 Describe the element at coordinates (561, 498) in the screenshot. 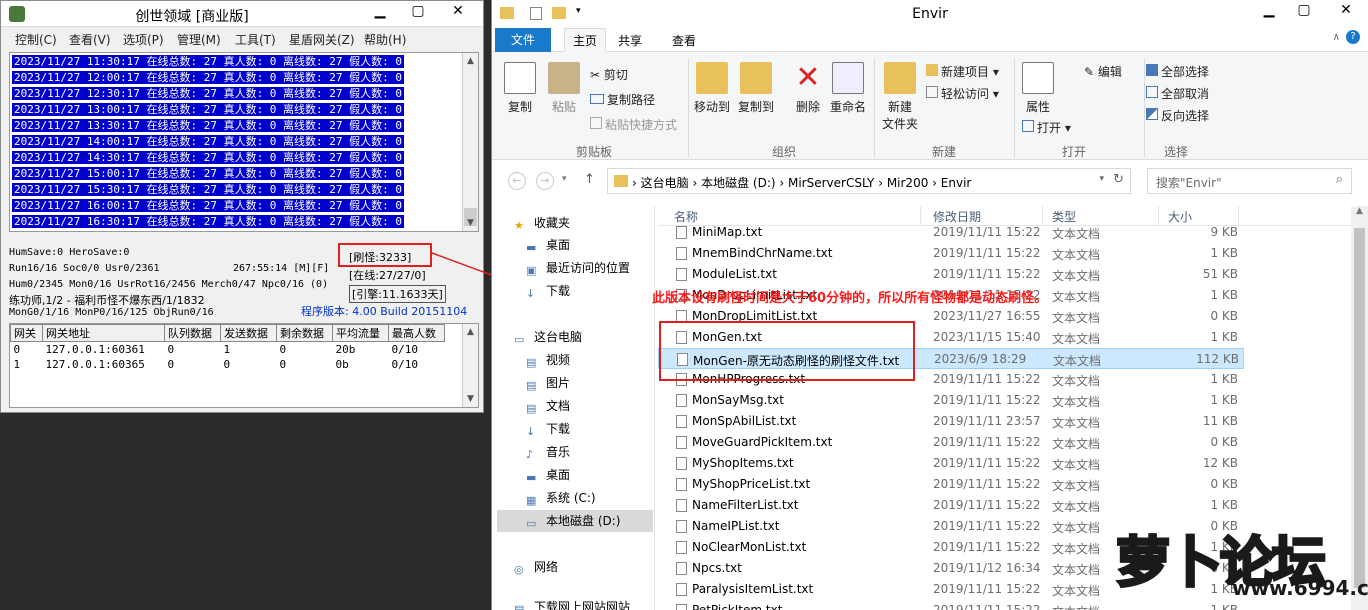

I see `nav-item: ▦ 系统 (C:)` at that location.